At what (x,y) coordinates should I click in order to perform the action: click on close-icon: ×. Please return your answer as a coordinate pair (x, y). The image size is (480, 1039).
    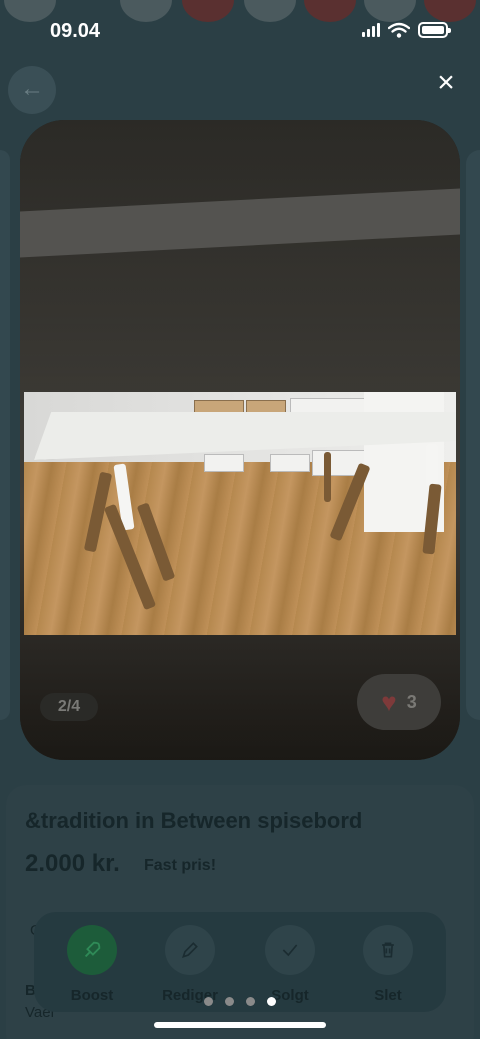
    Looking at the image, I should click on (446, 82).